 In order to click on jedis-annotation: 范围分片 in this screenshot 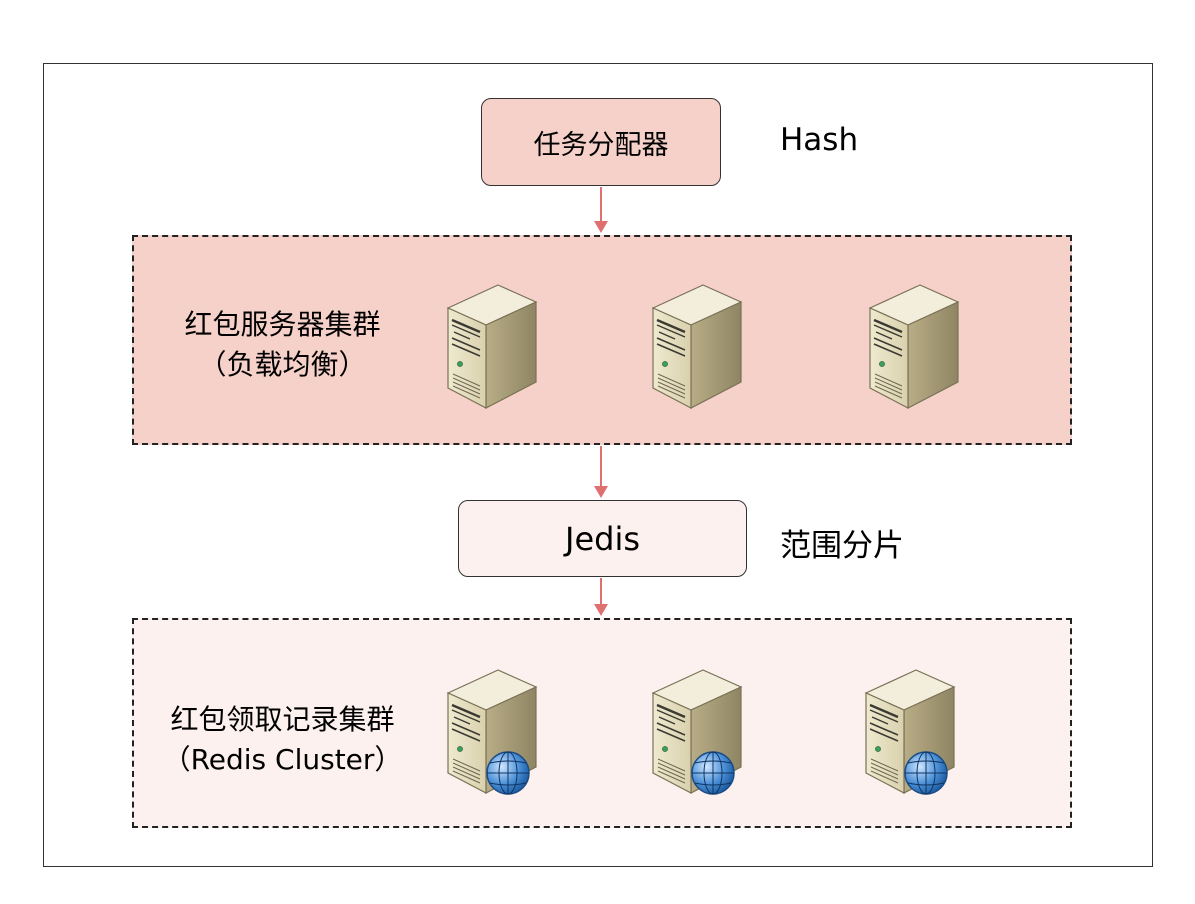, I will do `click(842, 546)`.